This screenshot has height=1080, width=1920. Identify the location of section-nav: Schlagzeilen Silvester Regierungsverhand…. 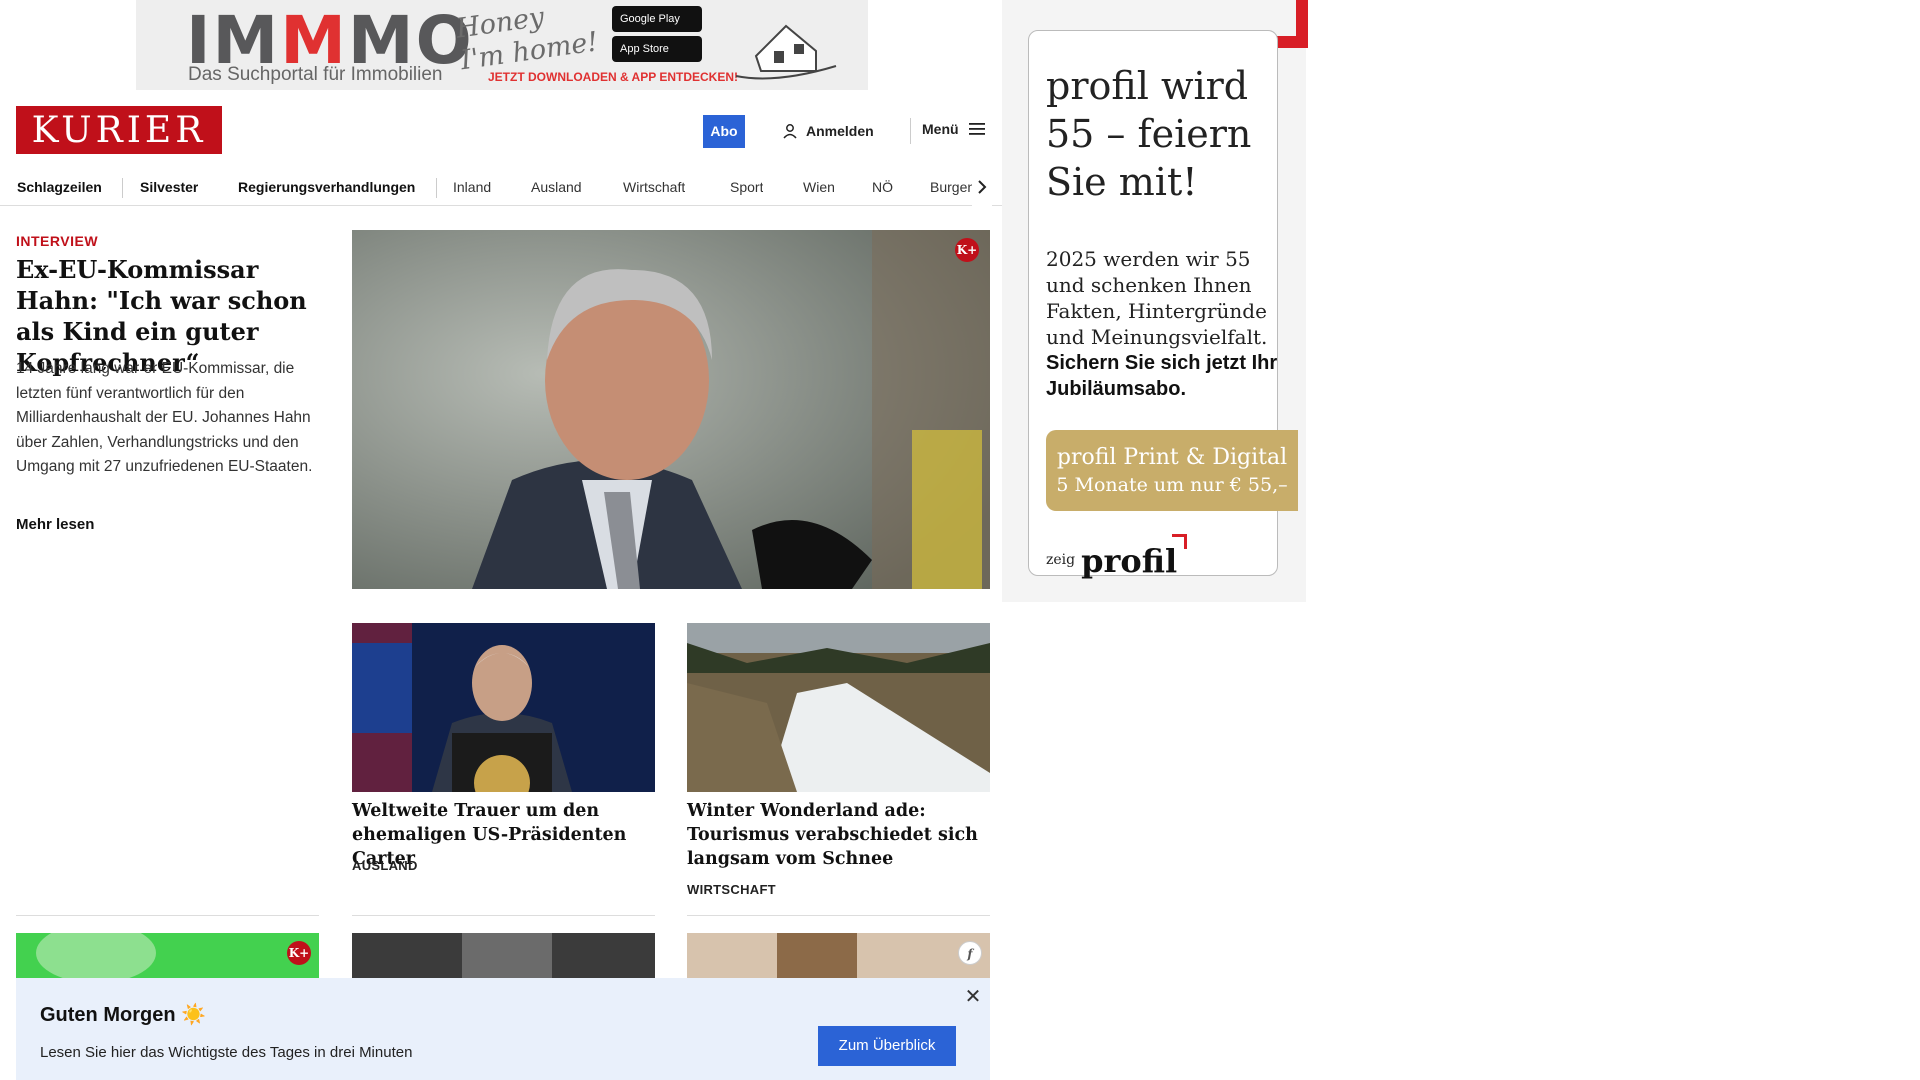
(502, 187).